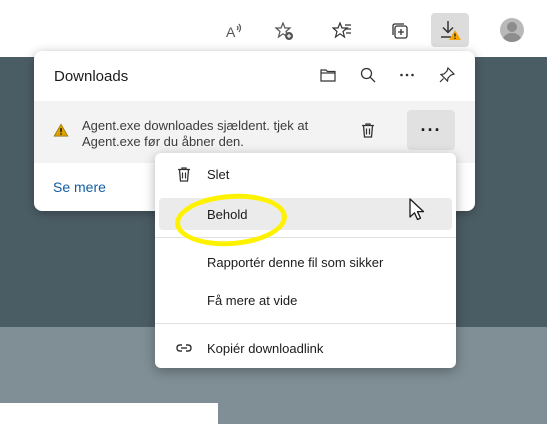 The height and width of the screenshot is (424, 547). I want to click on menu-item-report-safe-label: Rapportér denne fil som sikker, so click(295, 262).